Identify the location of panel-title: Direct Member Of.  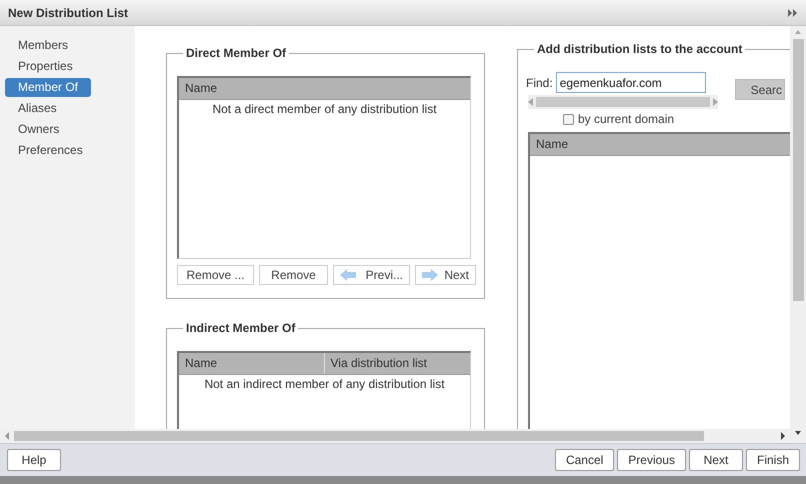
(236, 53).